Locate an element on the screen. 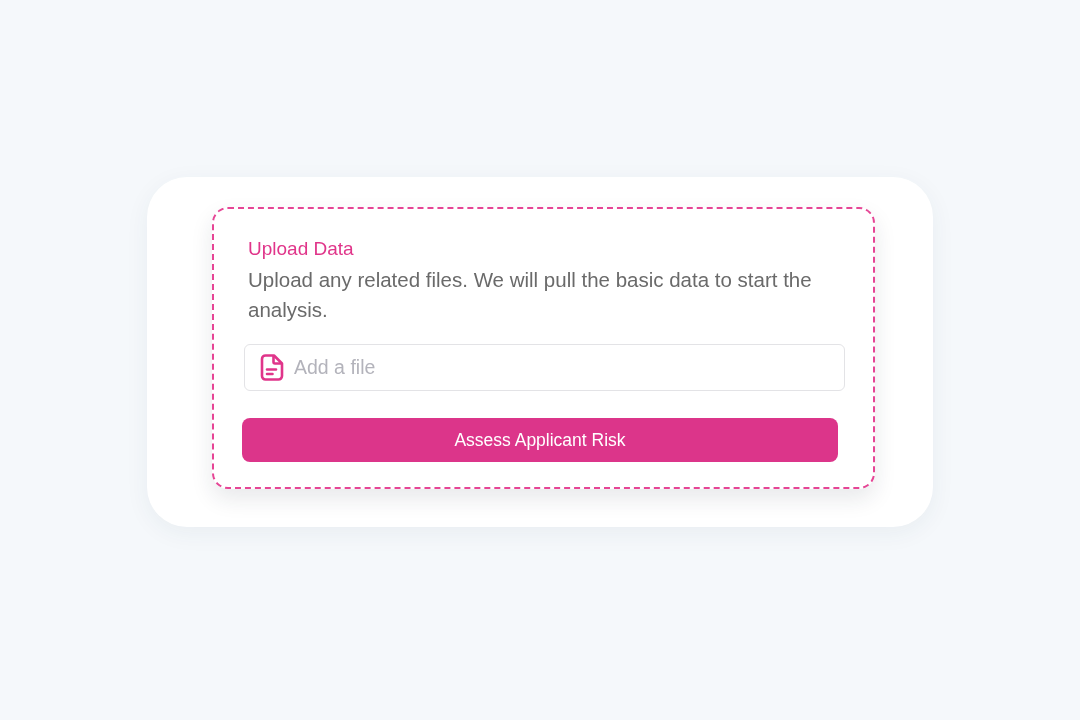  upload-description: Upload any related files. We will pull the basic data to start the analysis. is located at coordinates (530, 294).